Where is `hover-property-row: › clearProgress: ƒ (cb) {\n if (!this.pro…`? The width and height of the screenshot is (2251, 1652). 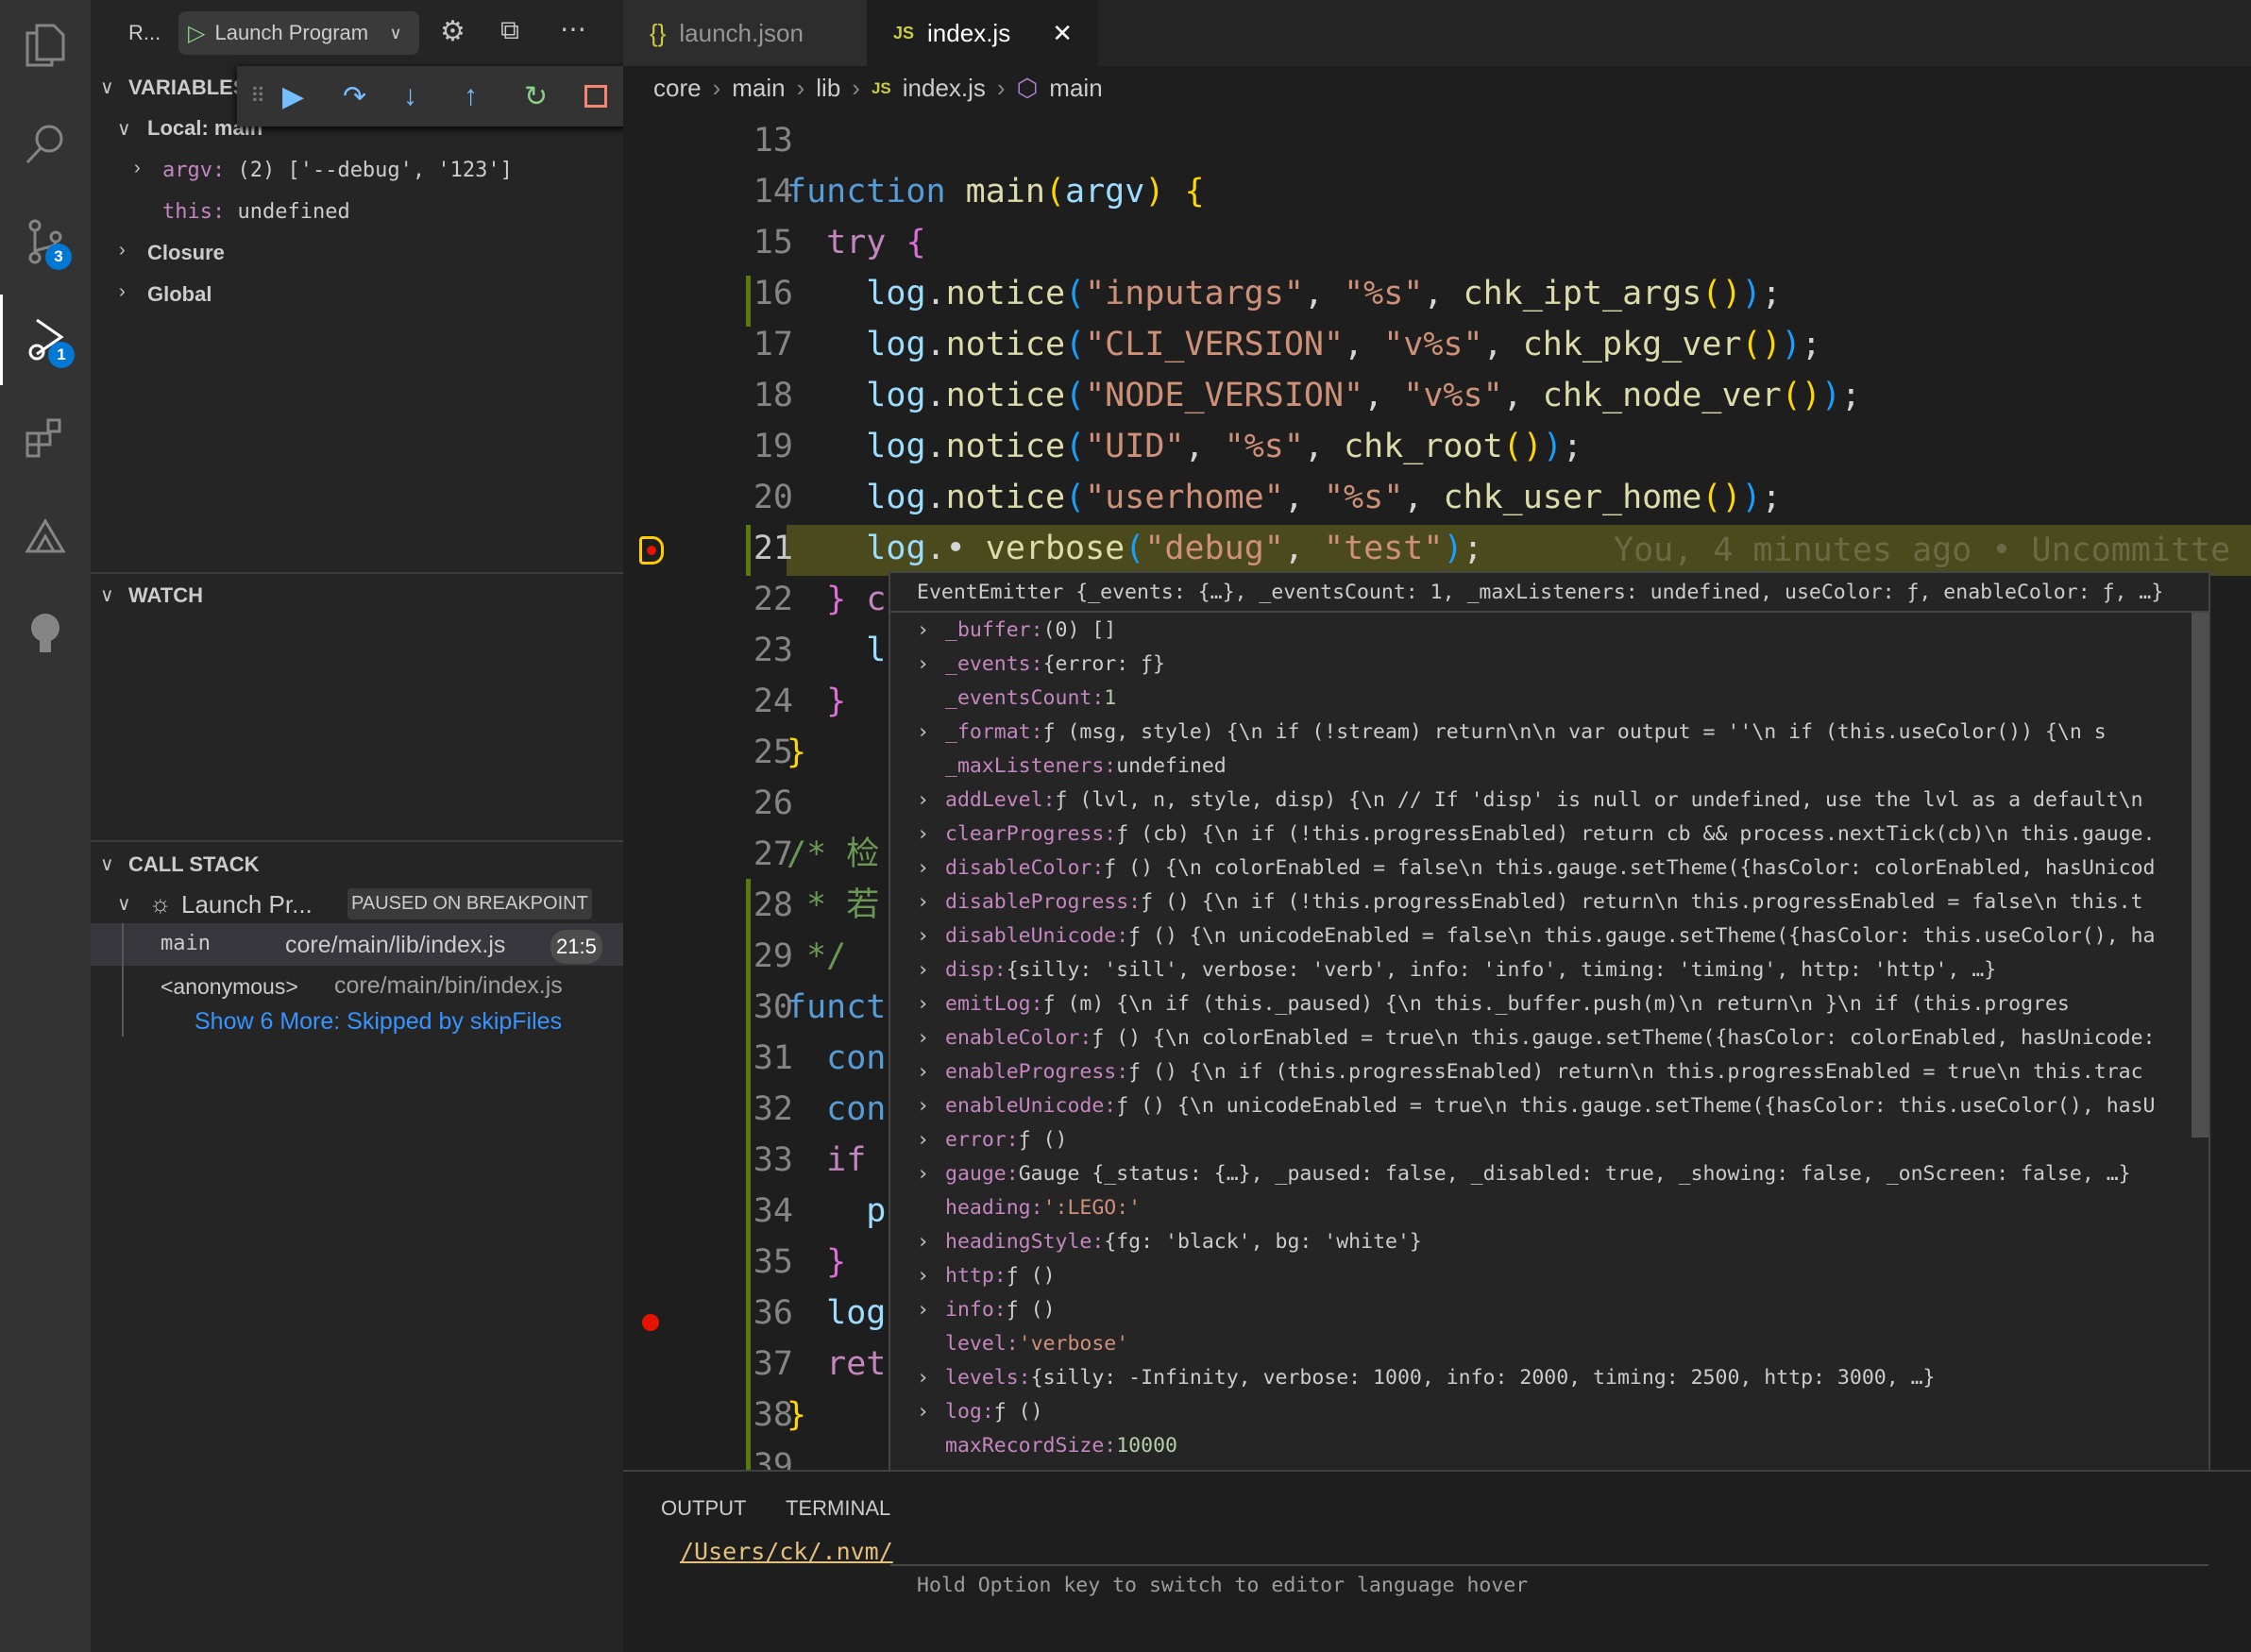 hover-property-row: › clearProgress: ƒ (cb) {\n if (!this.pro… is located at coordinates (1536, 834).